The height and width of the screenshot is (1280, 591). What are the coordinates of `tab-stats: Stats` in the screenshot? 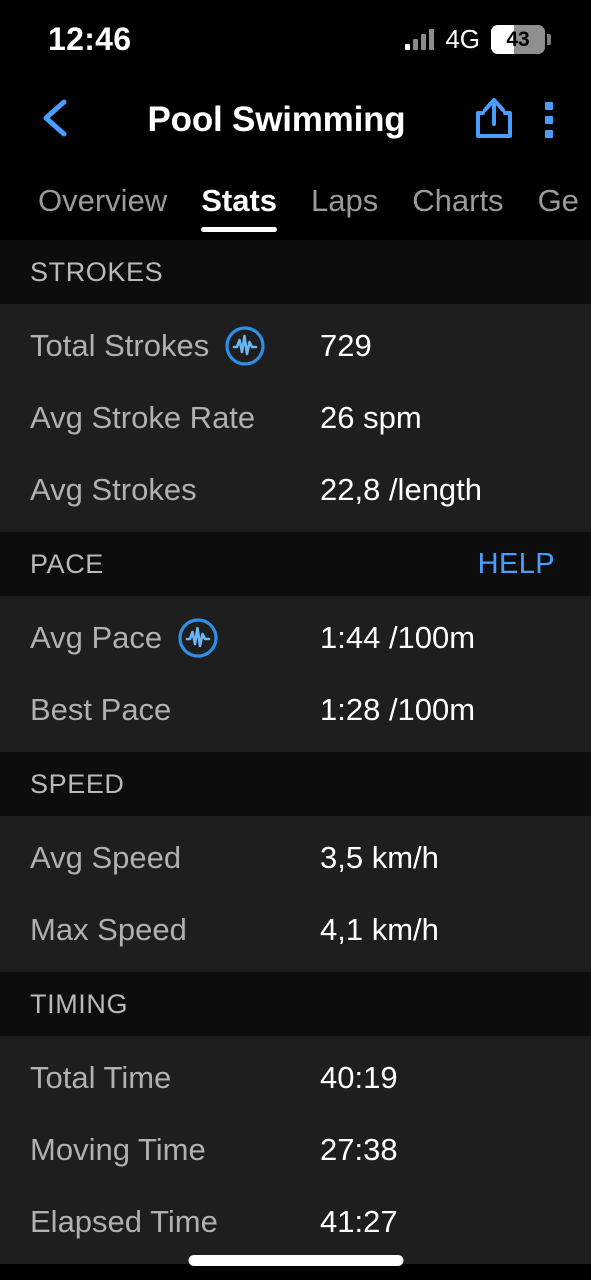 It's located at (239, 201).